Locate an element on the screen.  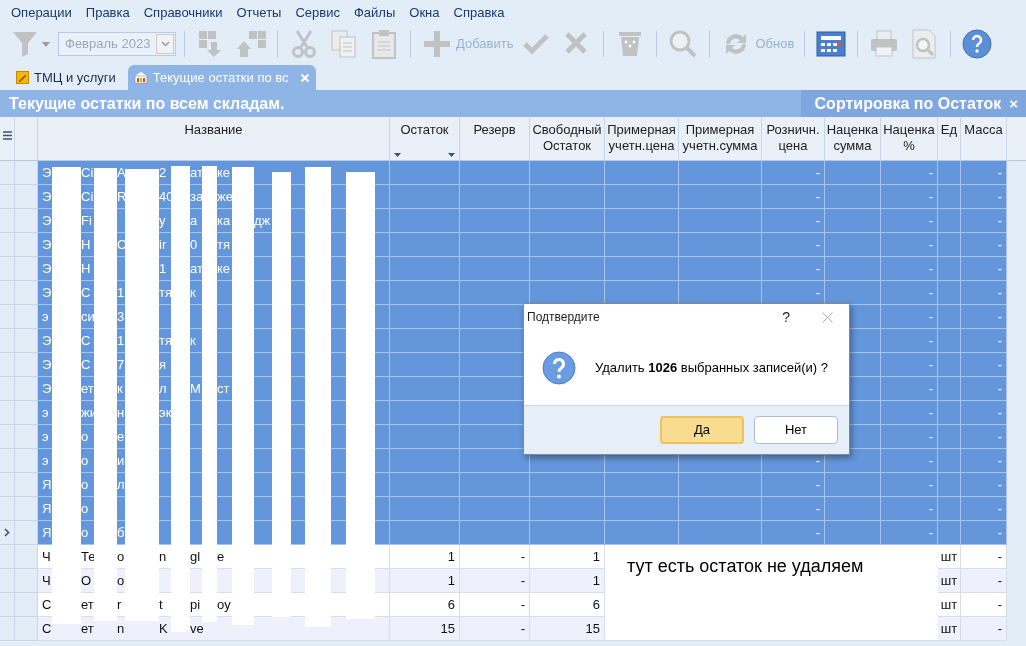
name-fragment: л is located at coordinates (121, 485).